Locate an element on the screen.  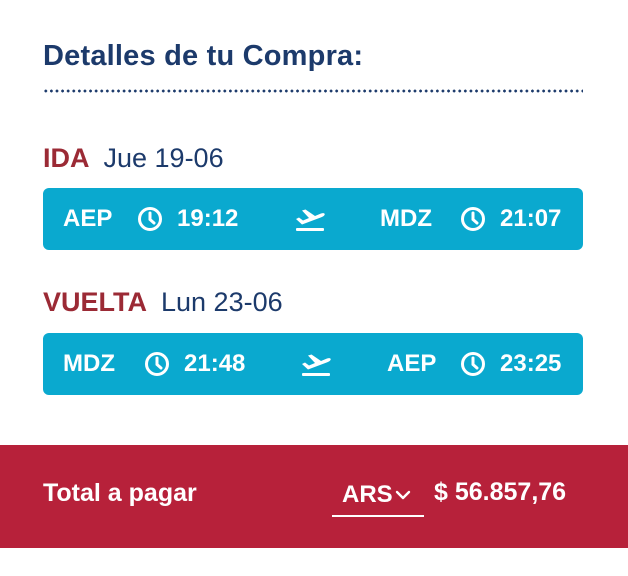
leg-header-ida: IDA Jue 19-06 is located at coordinates (133, 158).